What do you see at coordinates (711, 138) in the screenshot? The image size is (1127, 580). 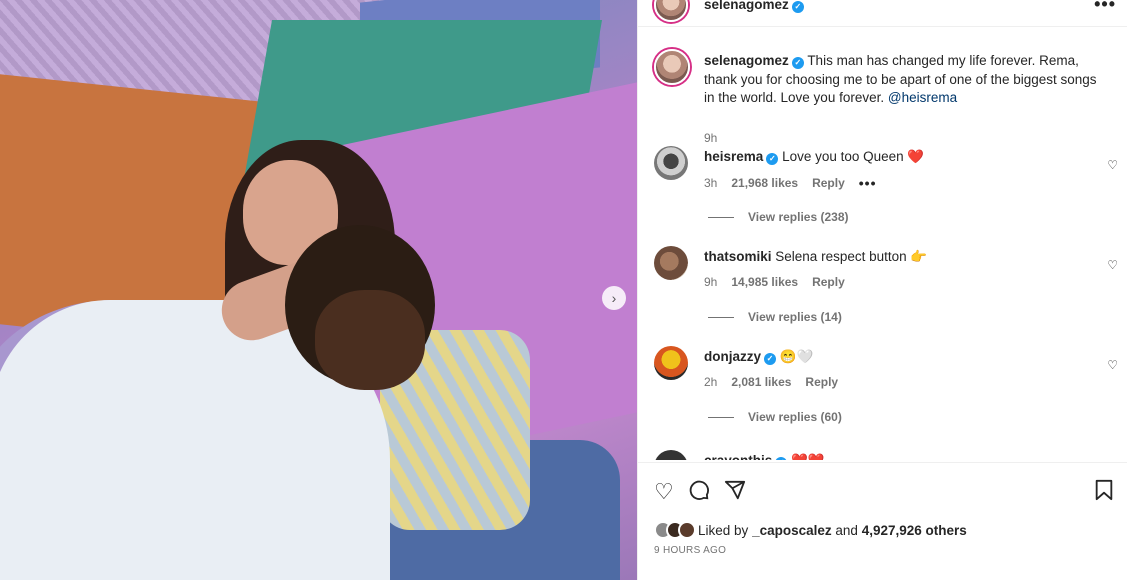 I see `caption-time: 9h` at bounding box center [711, 138].